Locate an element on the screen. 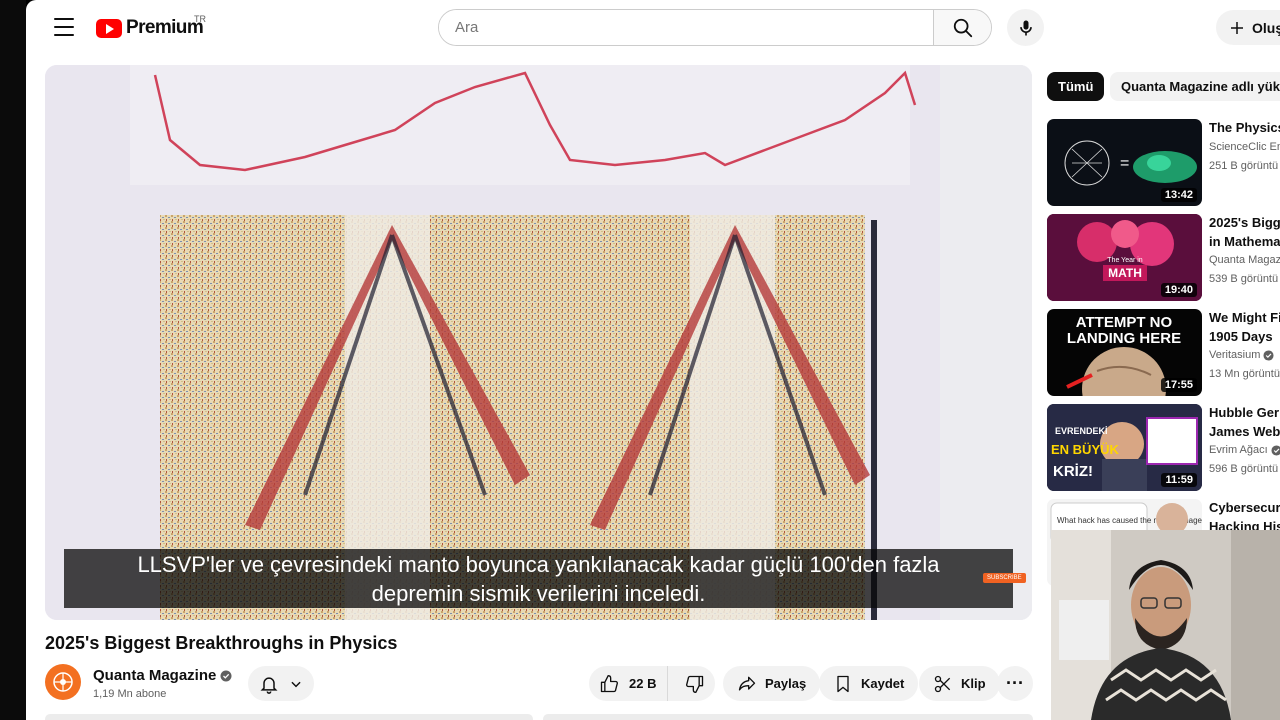 This screenshot has width=1280, height=720. description-box-edge is located at coordinates (289, 717).